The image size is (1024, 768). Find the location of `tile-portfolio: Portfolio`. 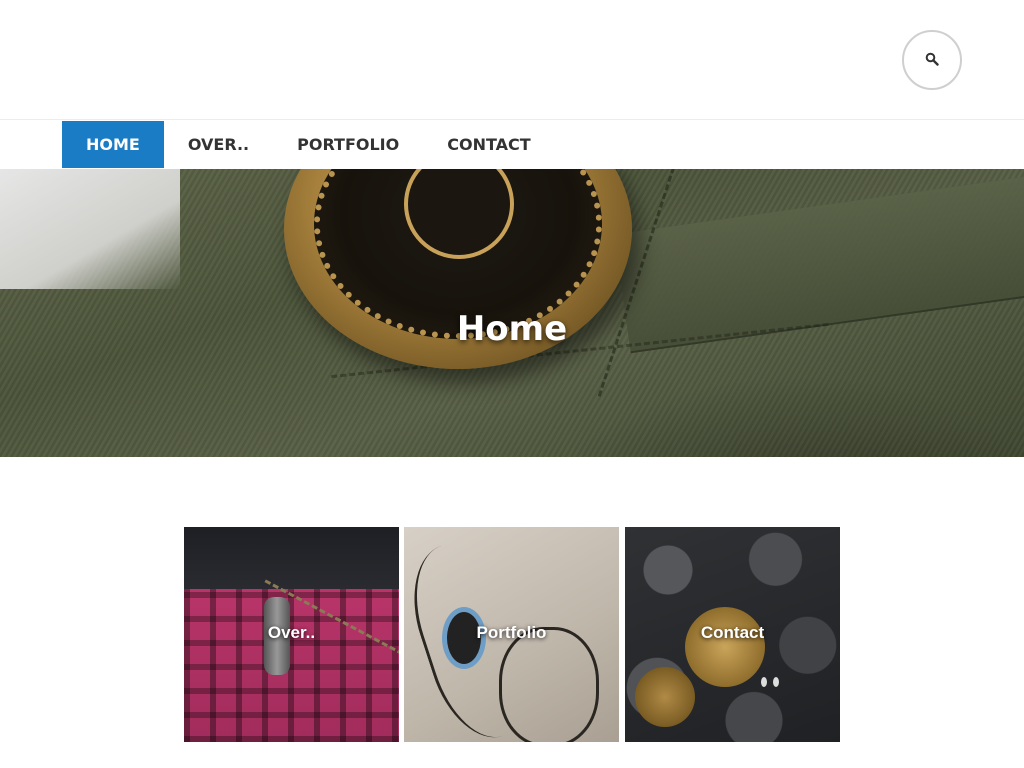

tile-portfolio: Portfolio is located at coordinates (511, 634).